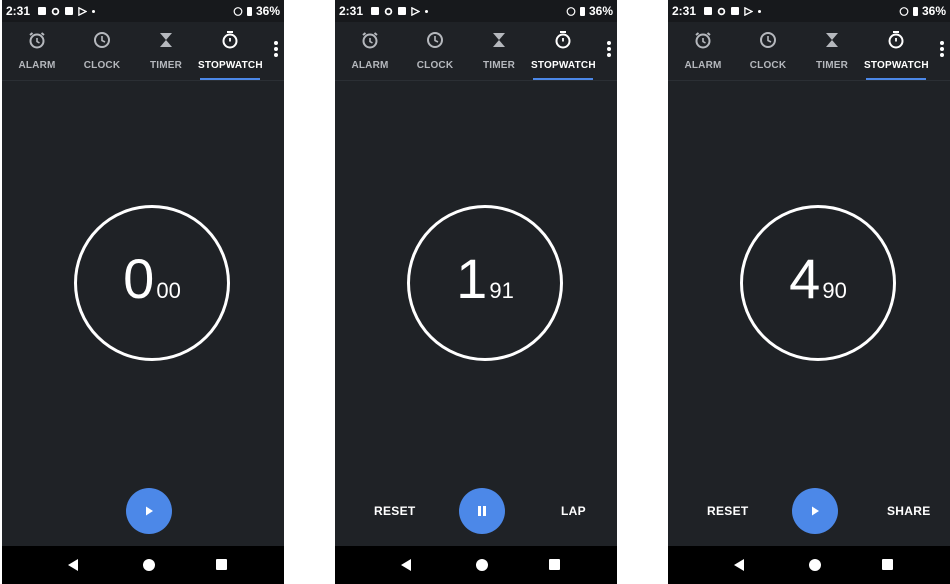  I want to click on elapsed-time-display: 4 90, so click(818, 283).